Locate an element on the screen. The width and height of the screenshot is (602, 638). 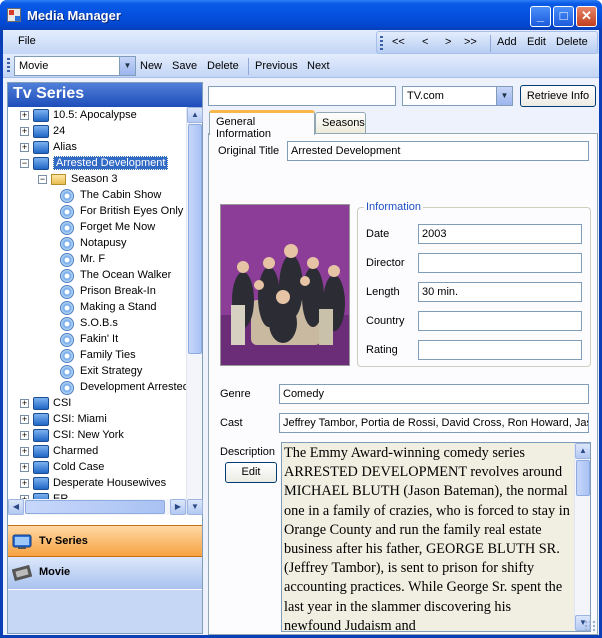
tree-episode-item: Fakin' It is located at coordinates (97, 340).